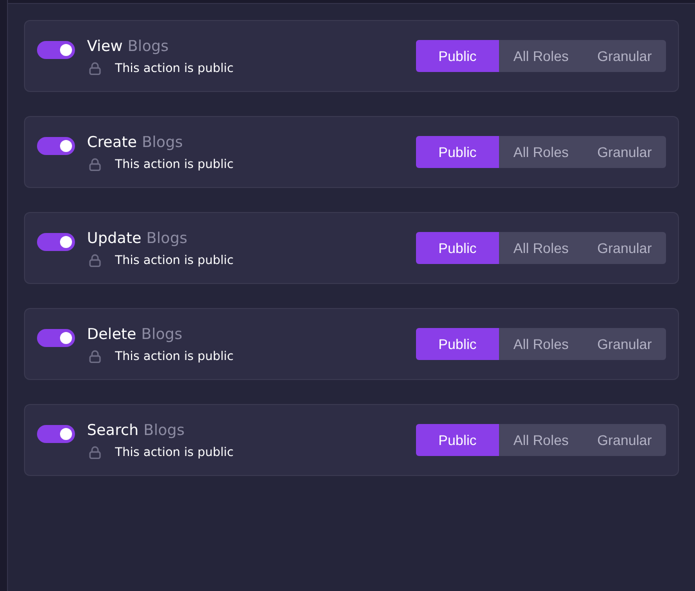  What do you see at coordinates (111, 334) in the screenshot?
I see `action-name: Delete` at bounding box center [111, 334].